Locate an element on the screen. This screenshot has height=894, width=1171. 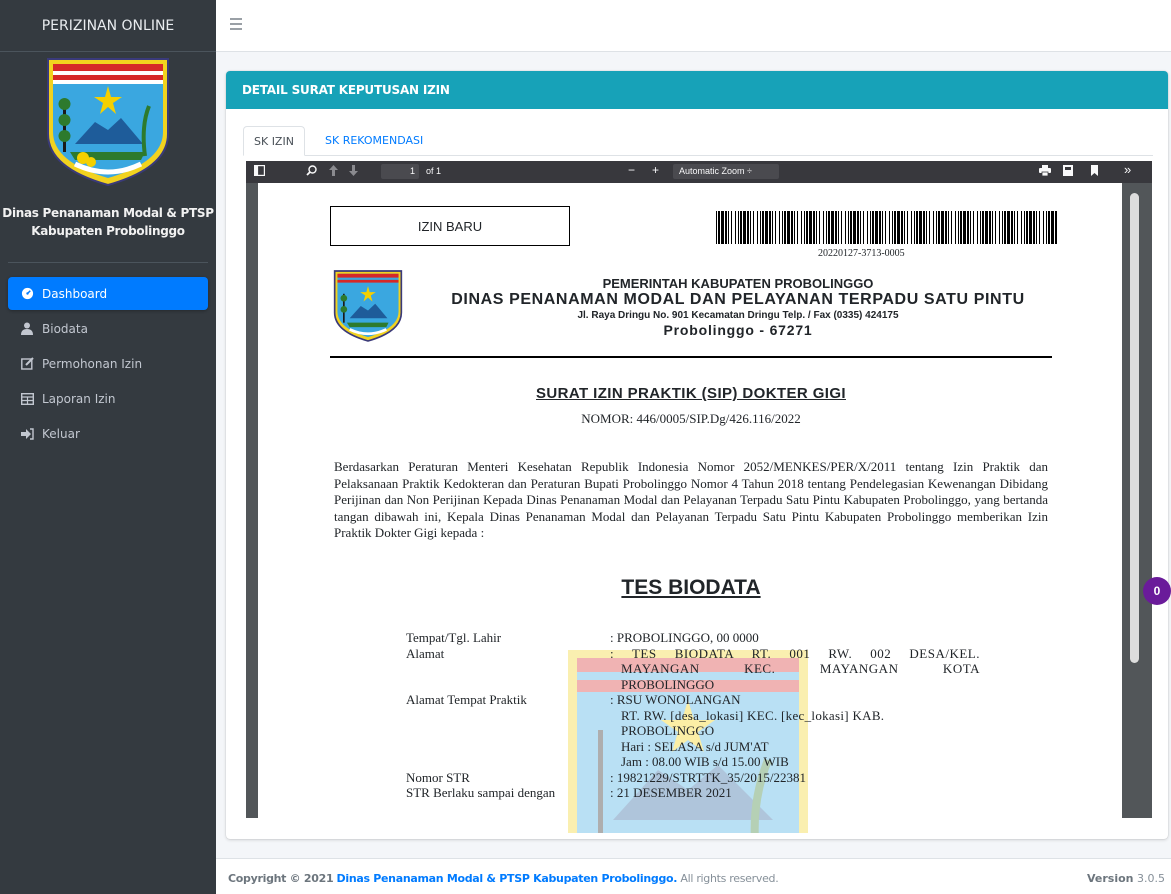
pdf-toolbar: 1 of 1 − + Automatic Zoom ÷ » is located at coordinates (699, 172).